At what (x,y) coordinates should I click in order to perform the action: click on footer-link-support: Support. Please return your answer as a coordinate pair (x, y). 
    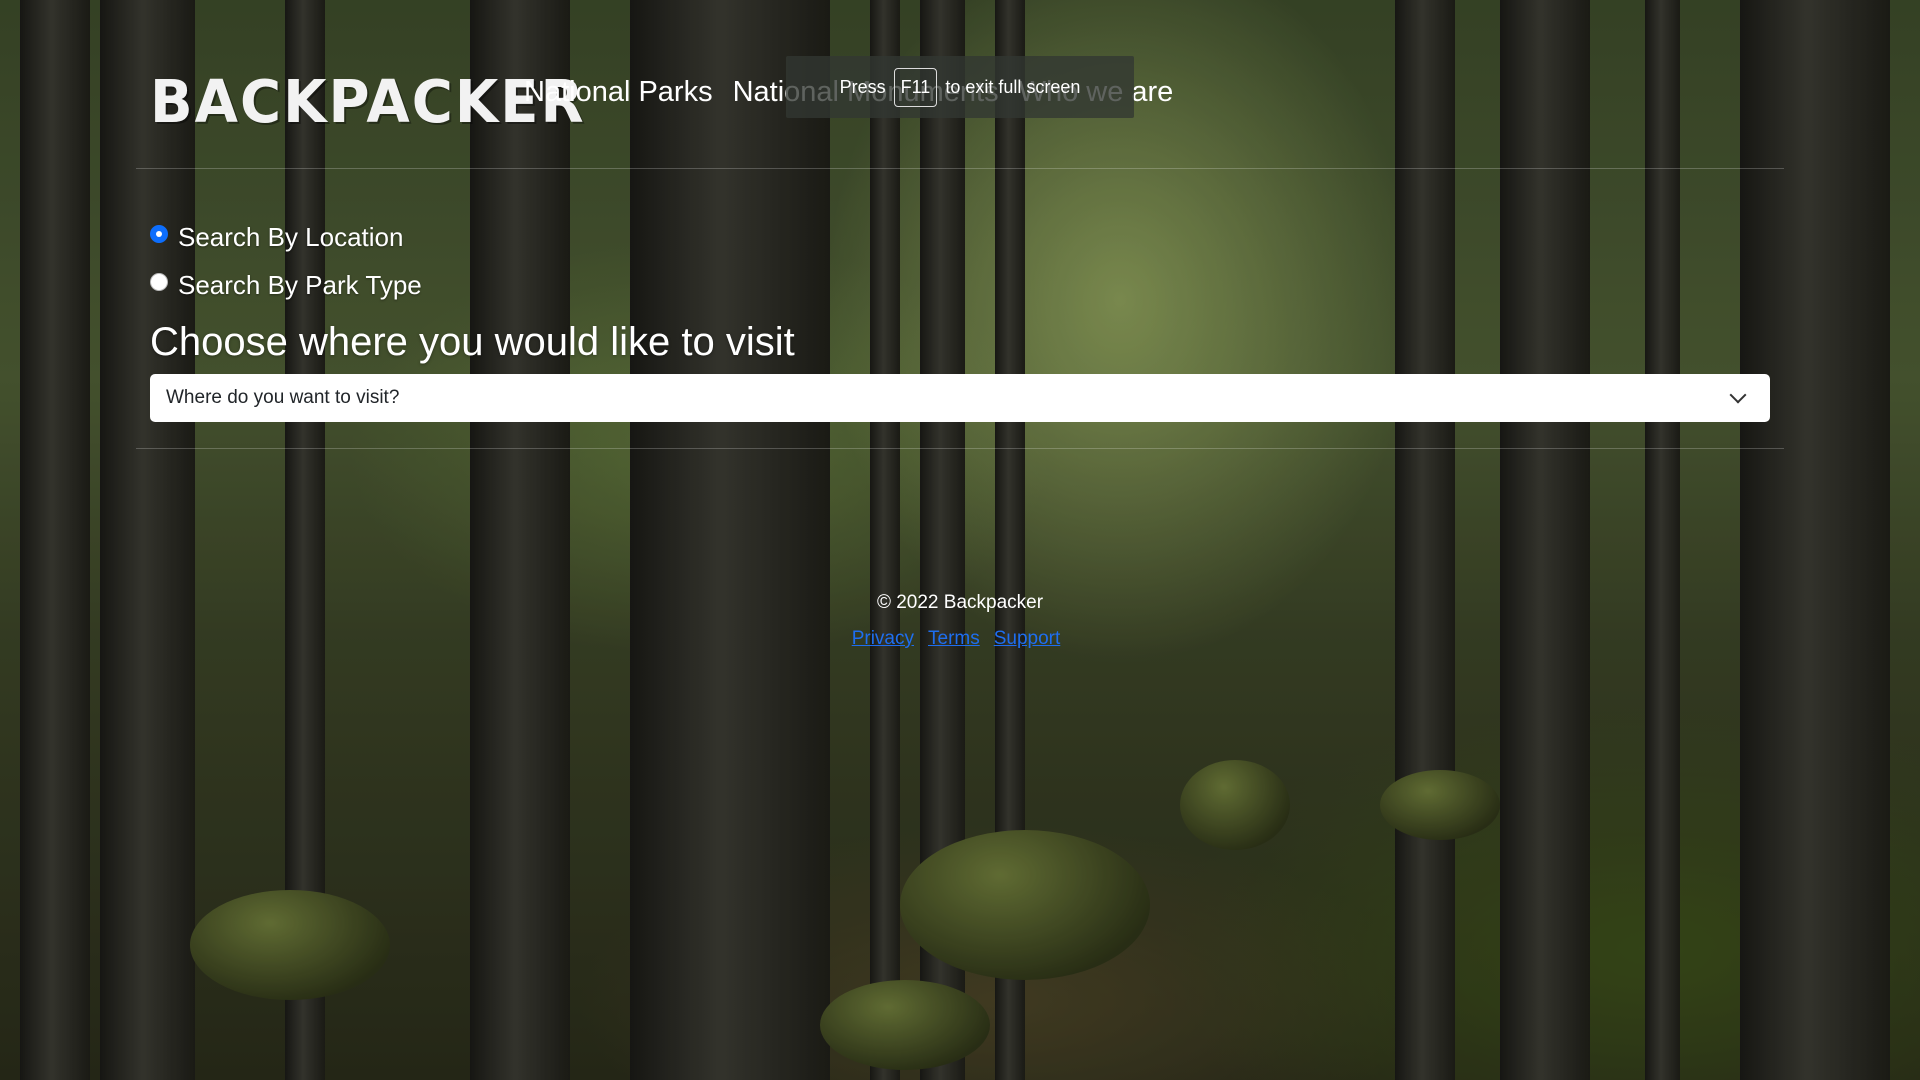
    Looking at the image, I should click on (1027, 639).